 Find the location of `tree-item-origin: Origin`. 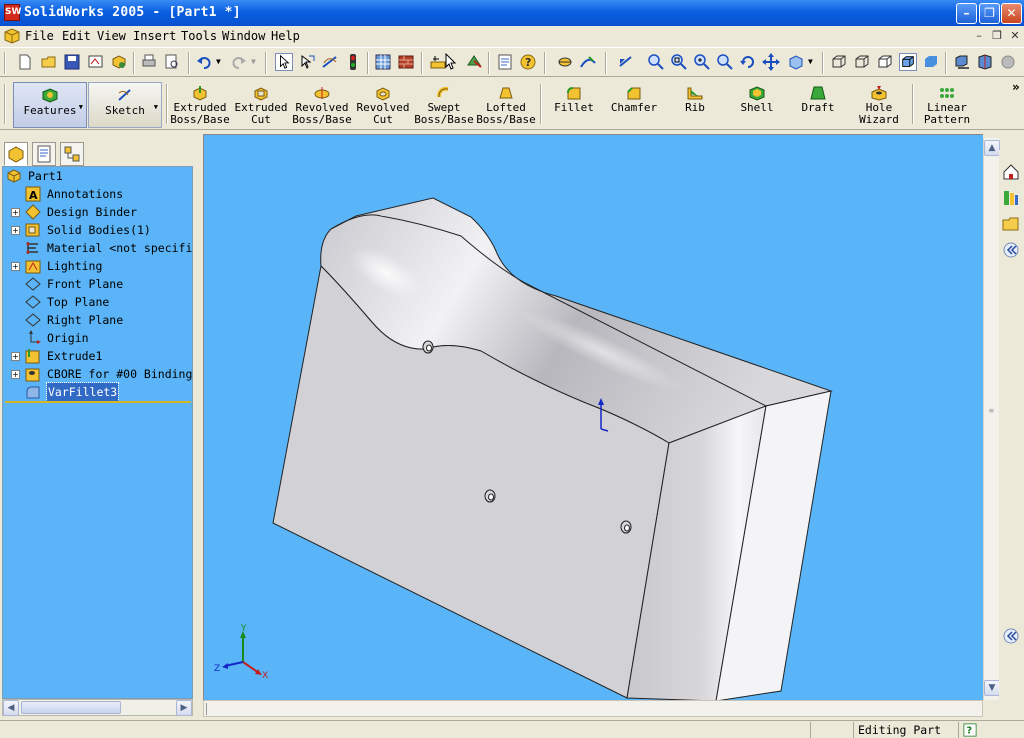

tree-item-origin: Origin is located at coordinates (97, 338).